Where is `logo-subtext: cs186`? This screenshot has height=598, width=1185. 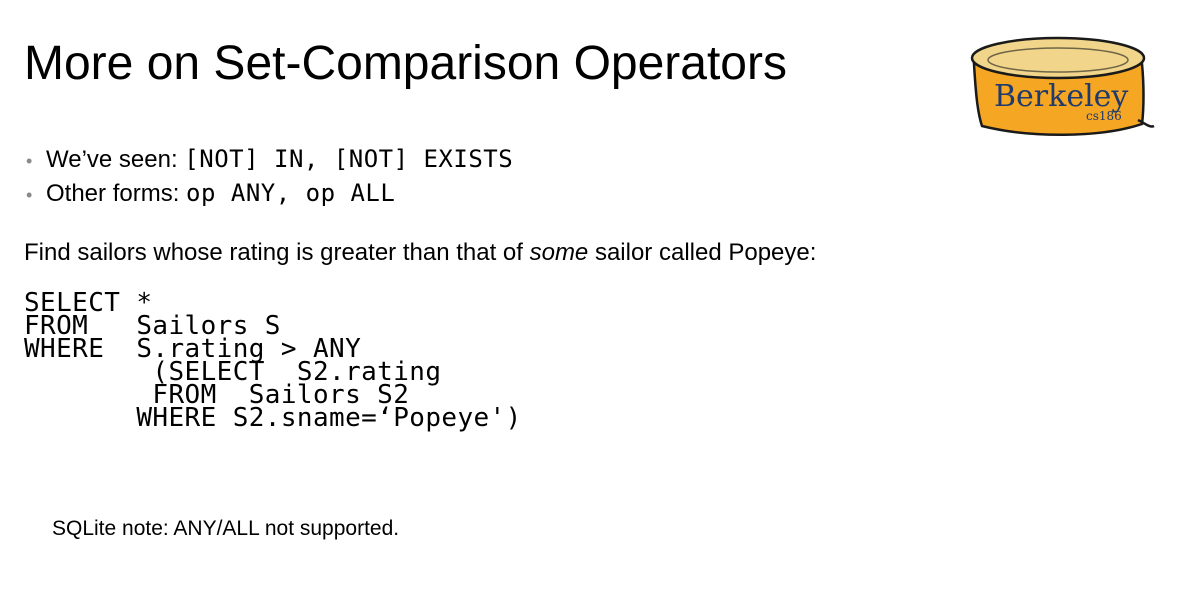
logo-subtext: cs186 is located at coordinates (1104, 116).